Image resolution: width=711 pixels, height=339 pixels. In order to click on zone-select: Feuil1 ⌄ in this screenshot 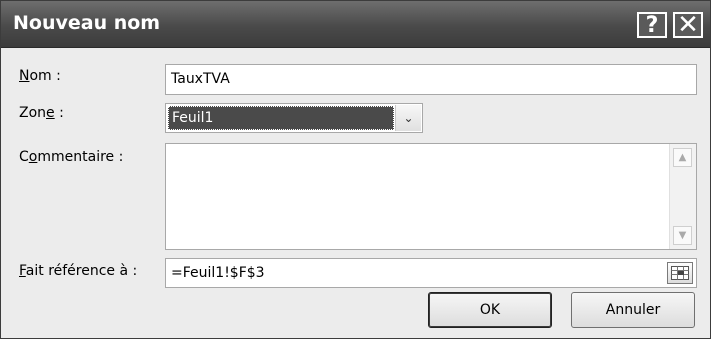, I will do `click(294, 118)`.